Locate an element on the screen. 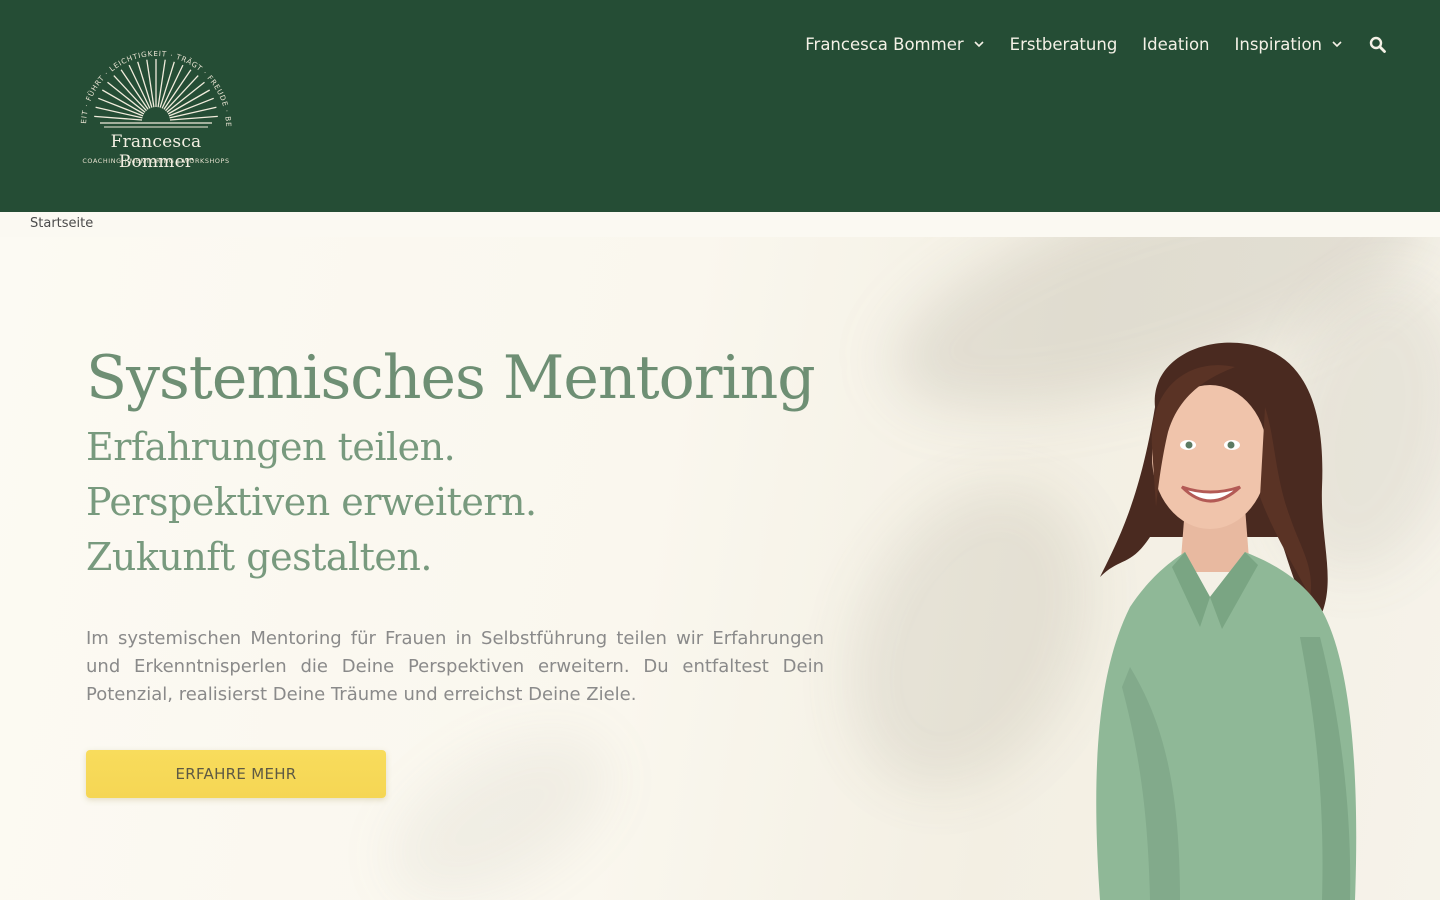 This screenshot has width=1440, height=900. breadcrumb-home: Startseite is located at coordinates (61, 223).